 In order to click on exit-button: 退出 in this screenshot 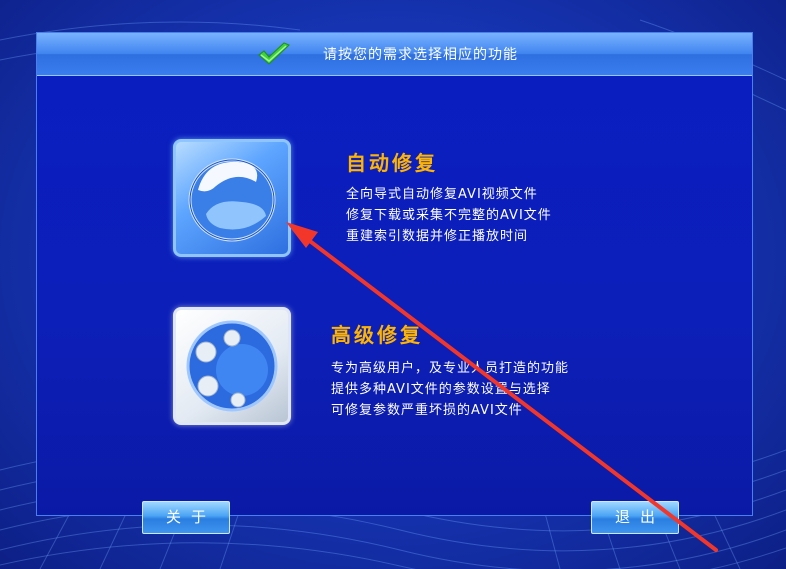, I will do `click(635, 517)`.